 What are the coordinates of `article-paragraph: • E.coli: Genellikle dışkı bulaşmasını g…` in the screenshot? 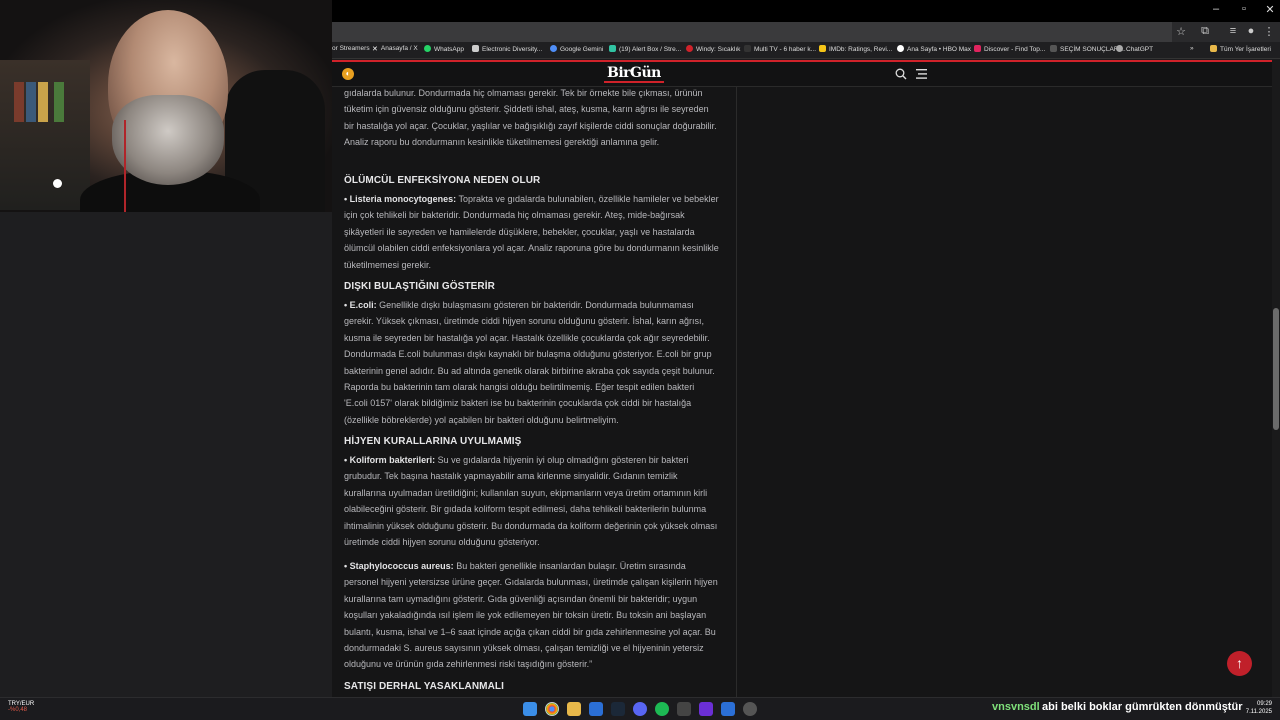 It's located at (531, 362).